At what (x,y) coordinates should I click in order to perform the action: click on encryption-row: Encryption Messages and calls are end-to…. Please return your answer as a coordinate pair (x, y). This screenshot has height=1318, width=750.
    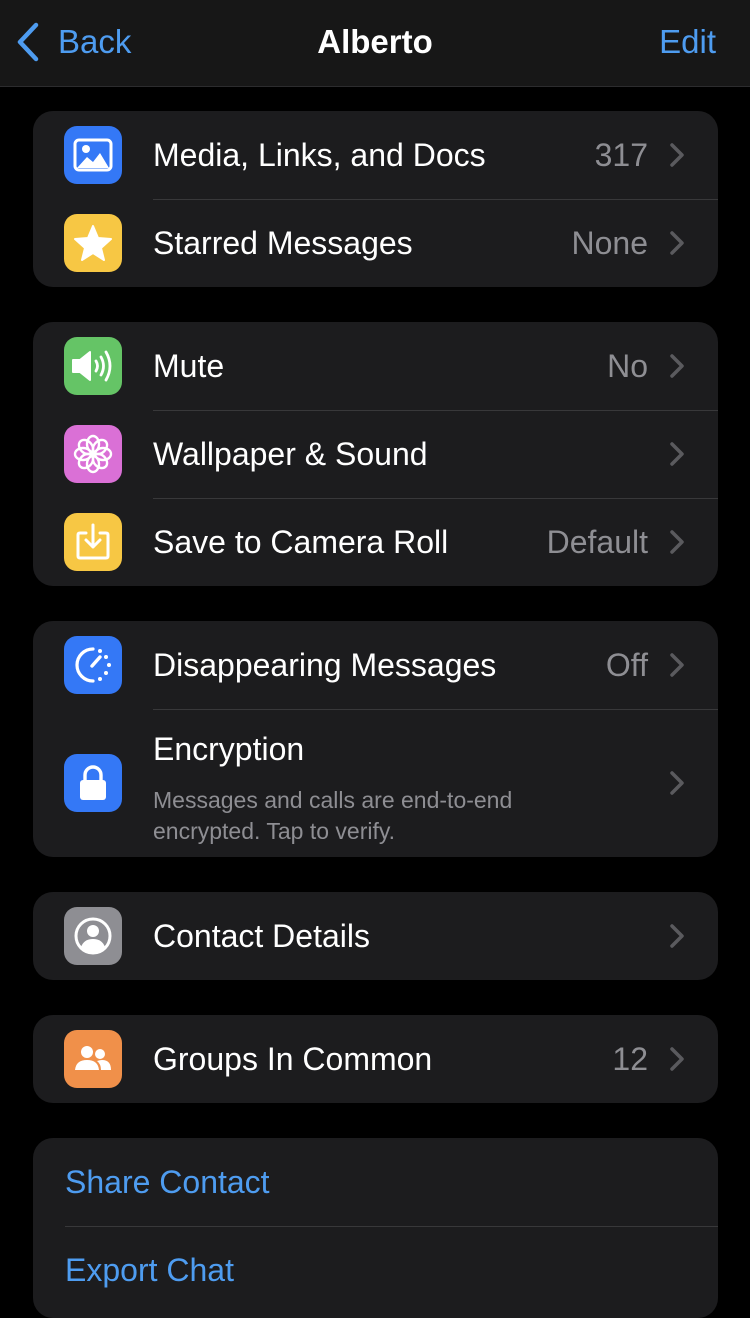
    Looking at the image, I should click on (375, 783).